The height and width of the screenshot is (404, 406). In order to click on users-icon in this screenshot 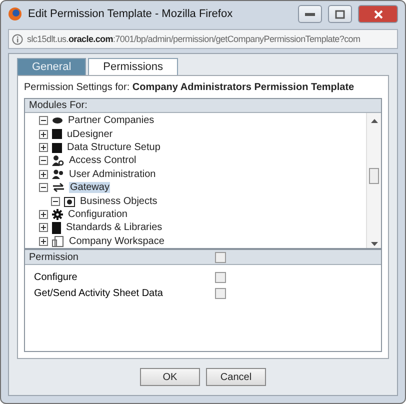, I will do `click(58, 174)`.